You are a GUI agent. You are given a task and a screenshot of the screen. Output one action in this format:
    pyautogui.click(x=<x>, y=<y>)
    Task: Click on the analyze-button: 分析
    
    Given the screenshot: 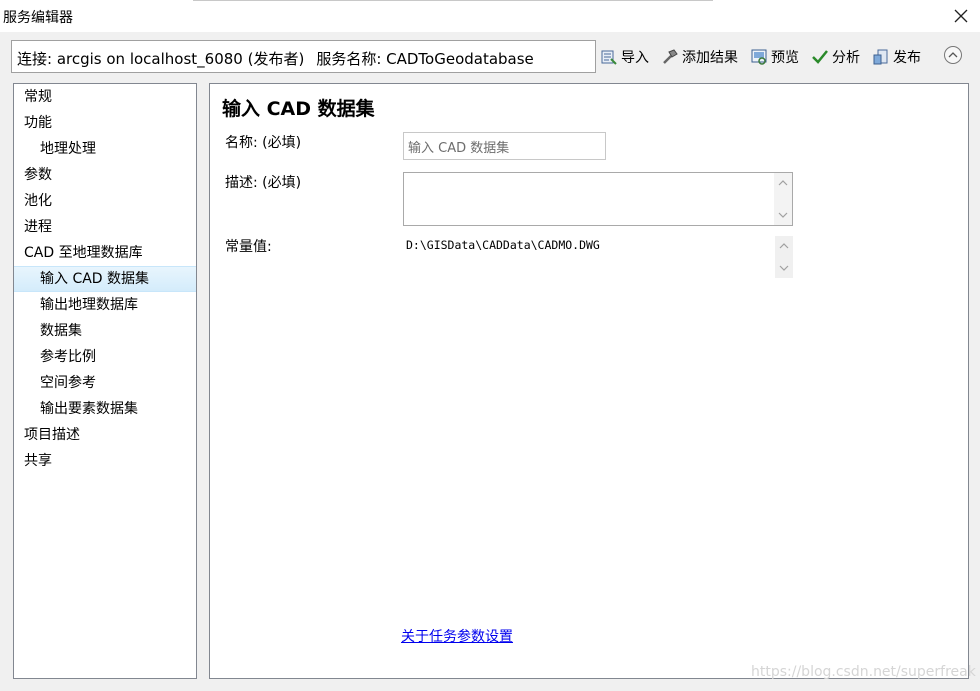 What is the action you would take?
    pyautogui.click(x=835, y=57)
    